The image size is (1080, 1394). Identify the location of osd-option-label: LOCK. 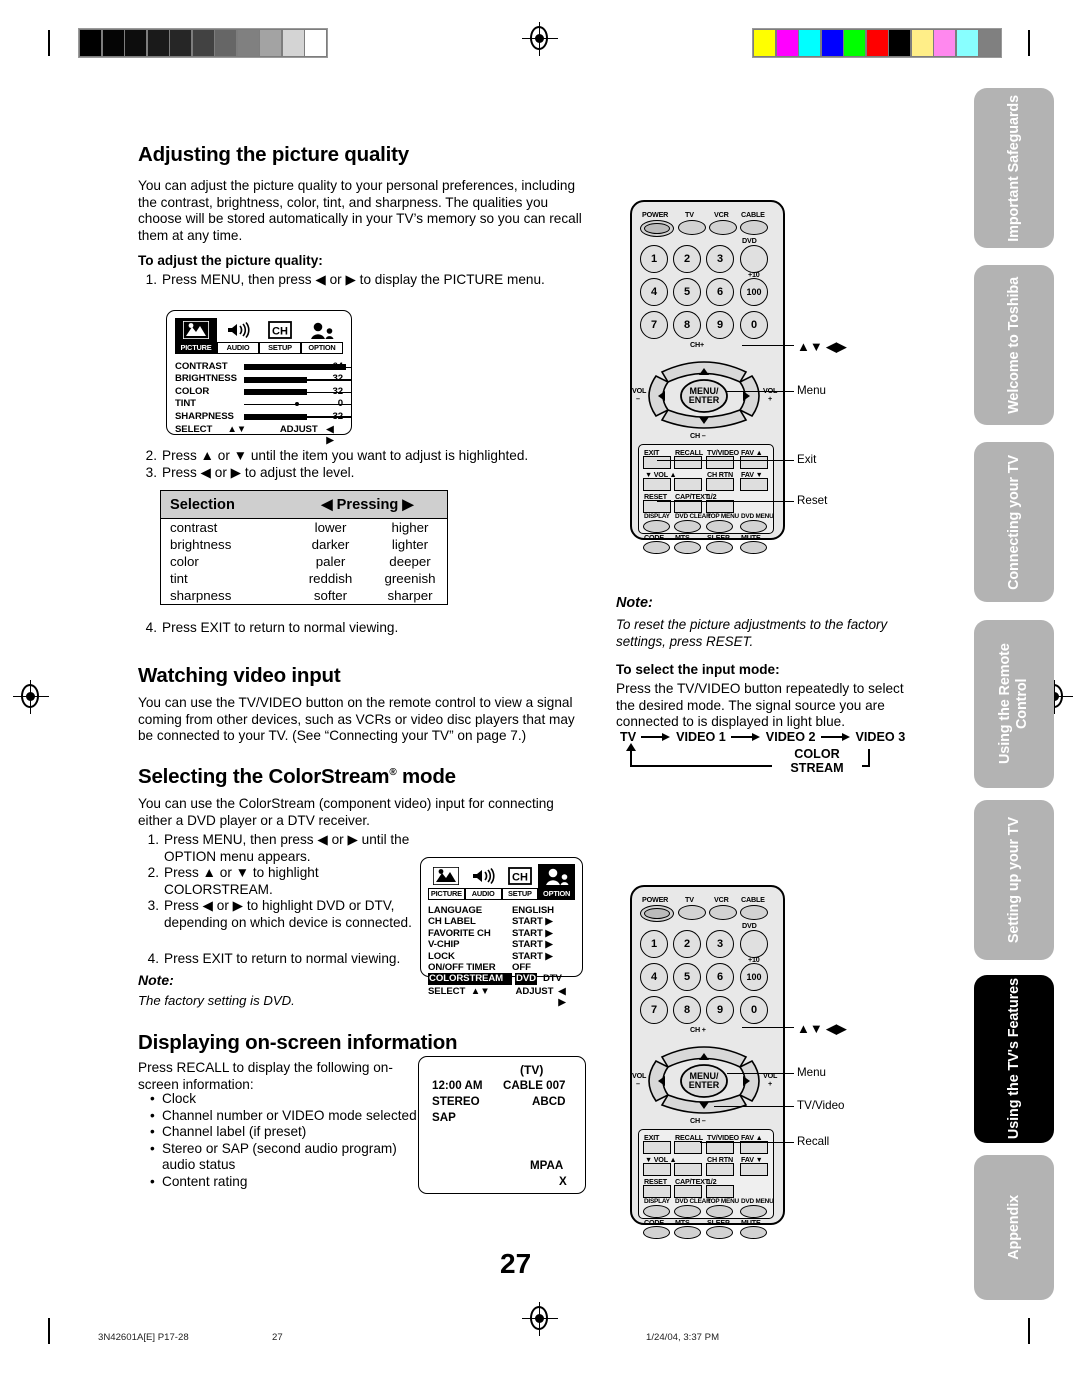
(441, 956).